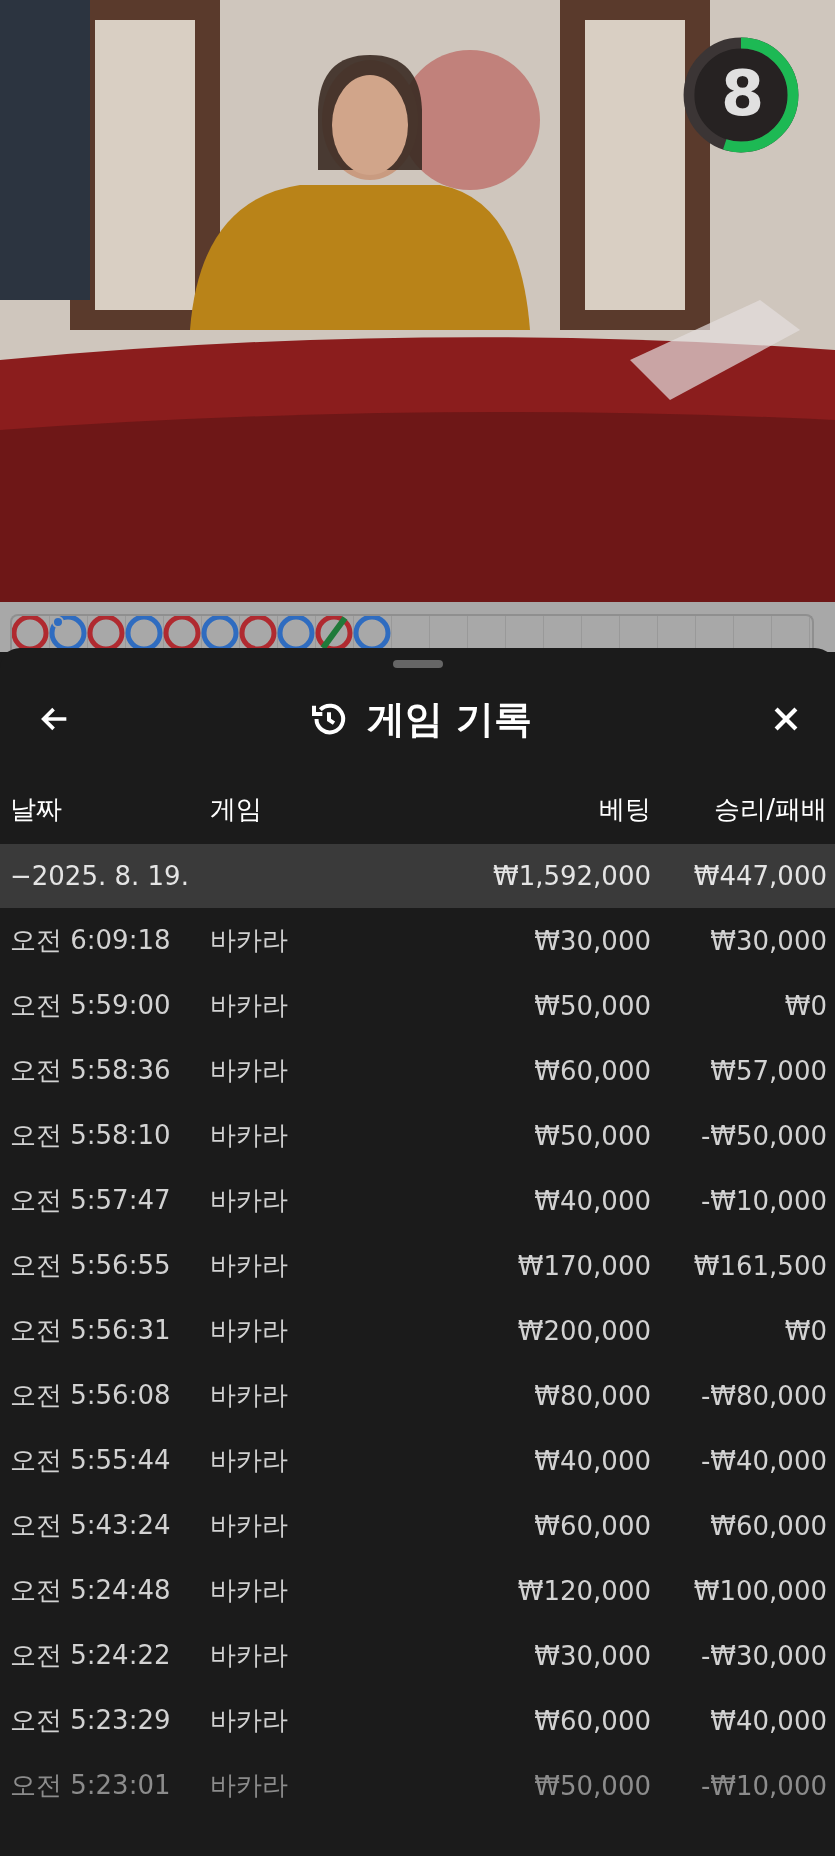 The image size is (835, 1856). I want to click on result-cell-text: -₩80,000, so click(763, 1395).